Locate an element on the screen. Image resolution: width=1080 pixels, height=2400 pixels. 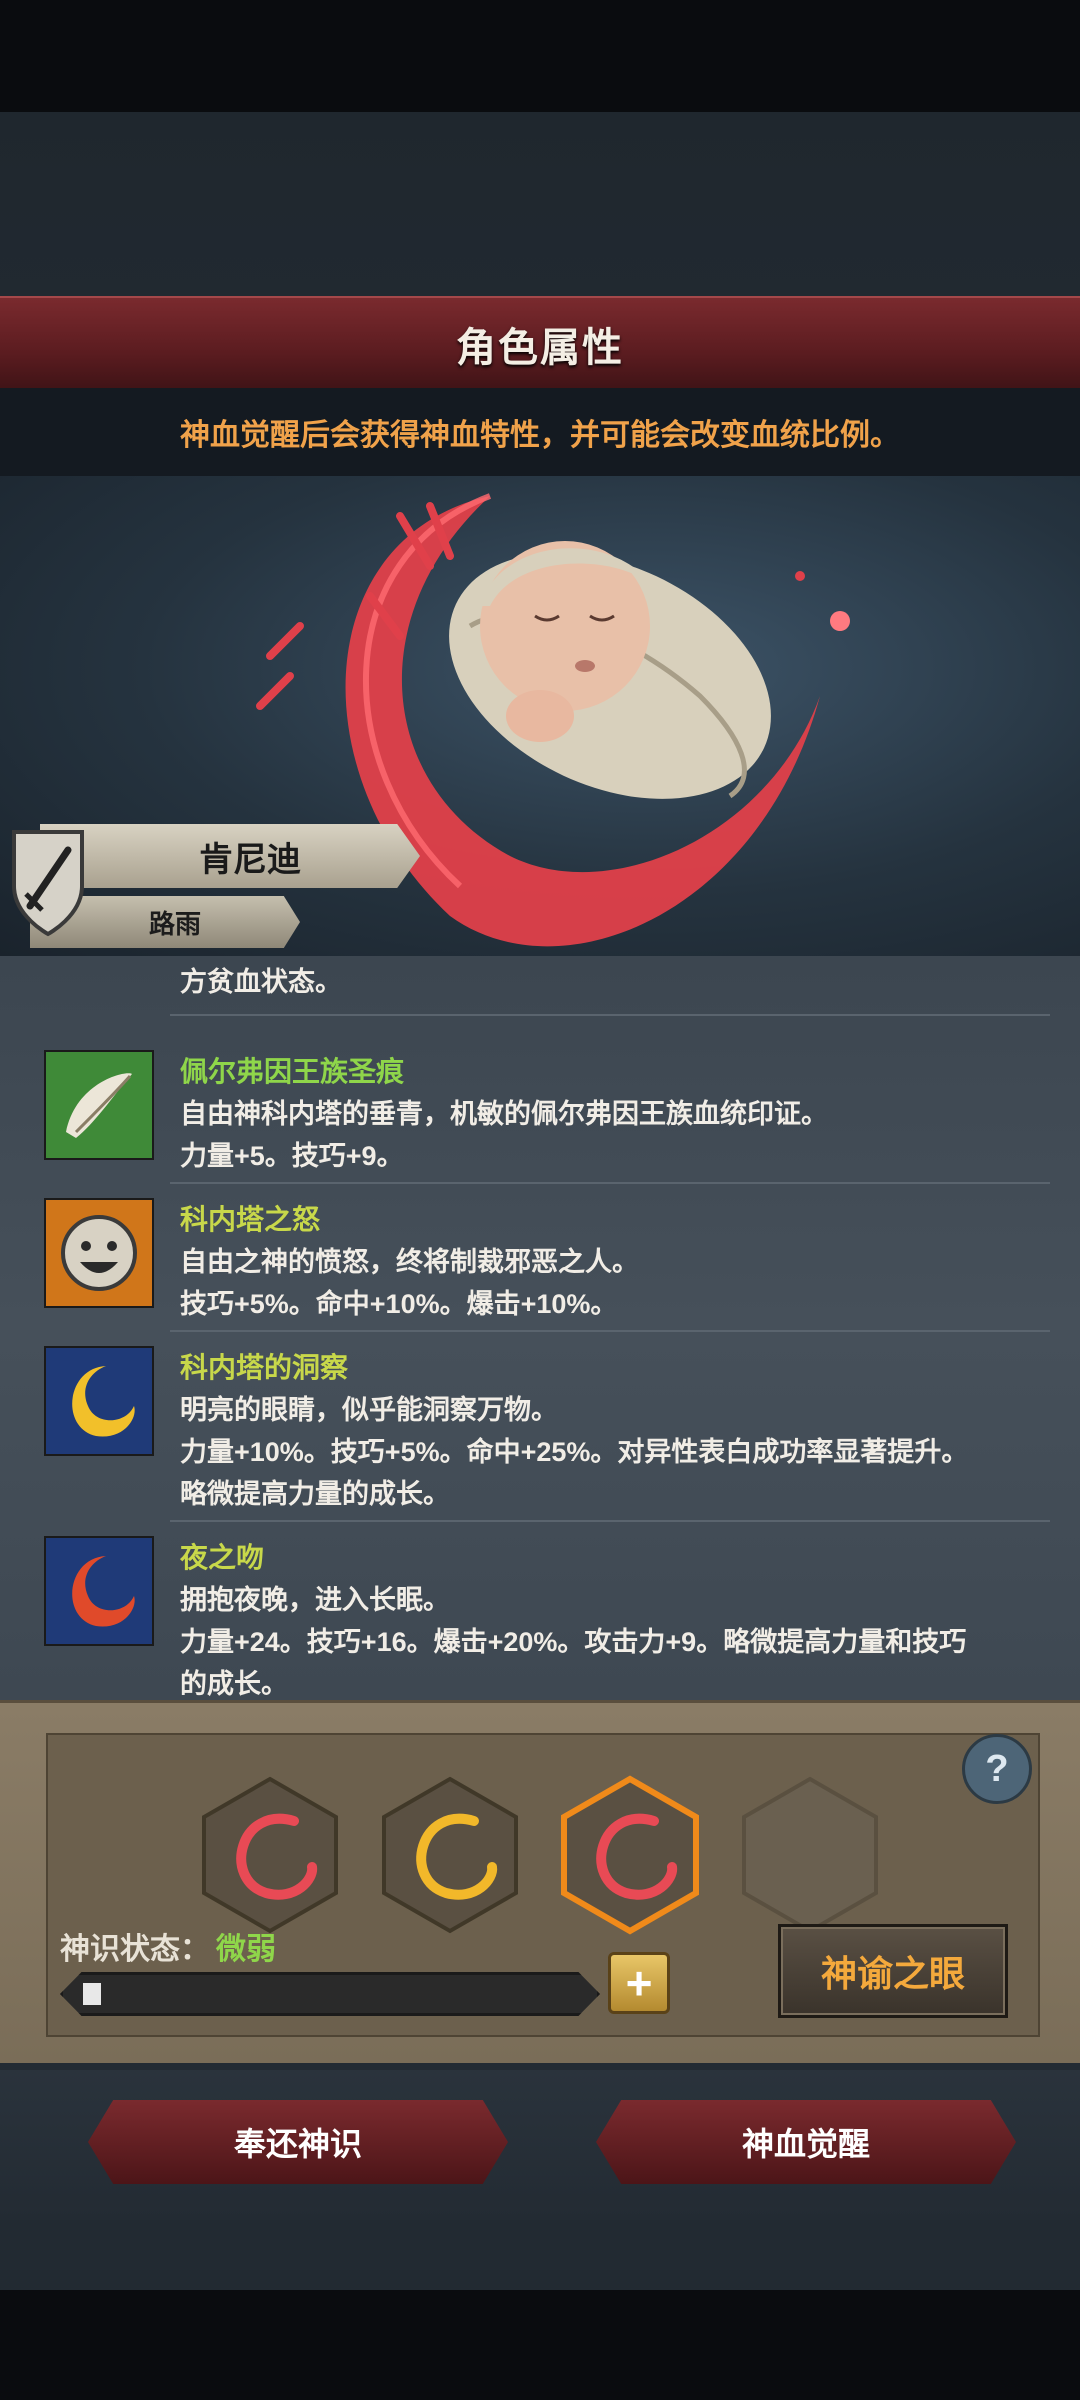
character-name: 肯尼迪 is located at coordinates (250, 859).